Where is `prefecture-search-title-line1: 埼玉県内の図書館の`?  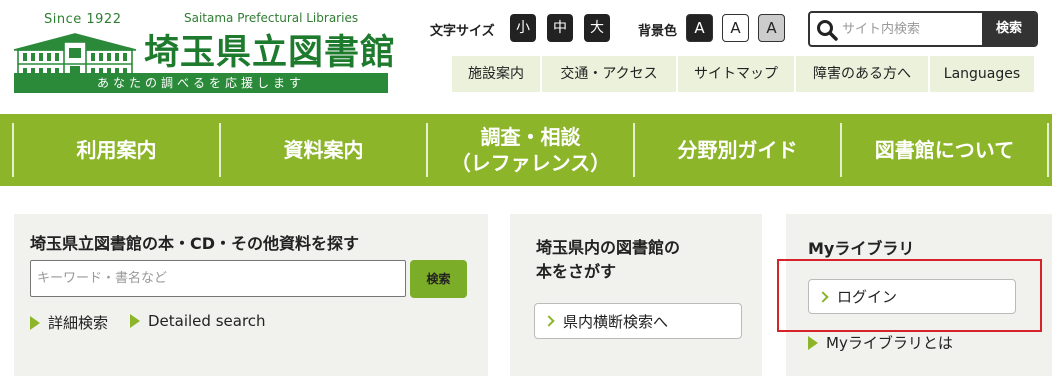
prefecture-search-title-line1: 埼玉県内の図書館の is located at coordinates (608, 247).